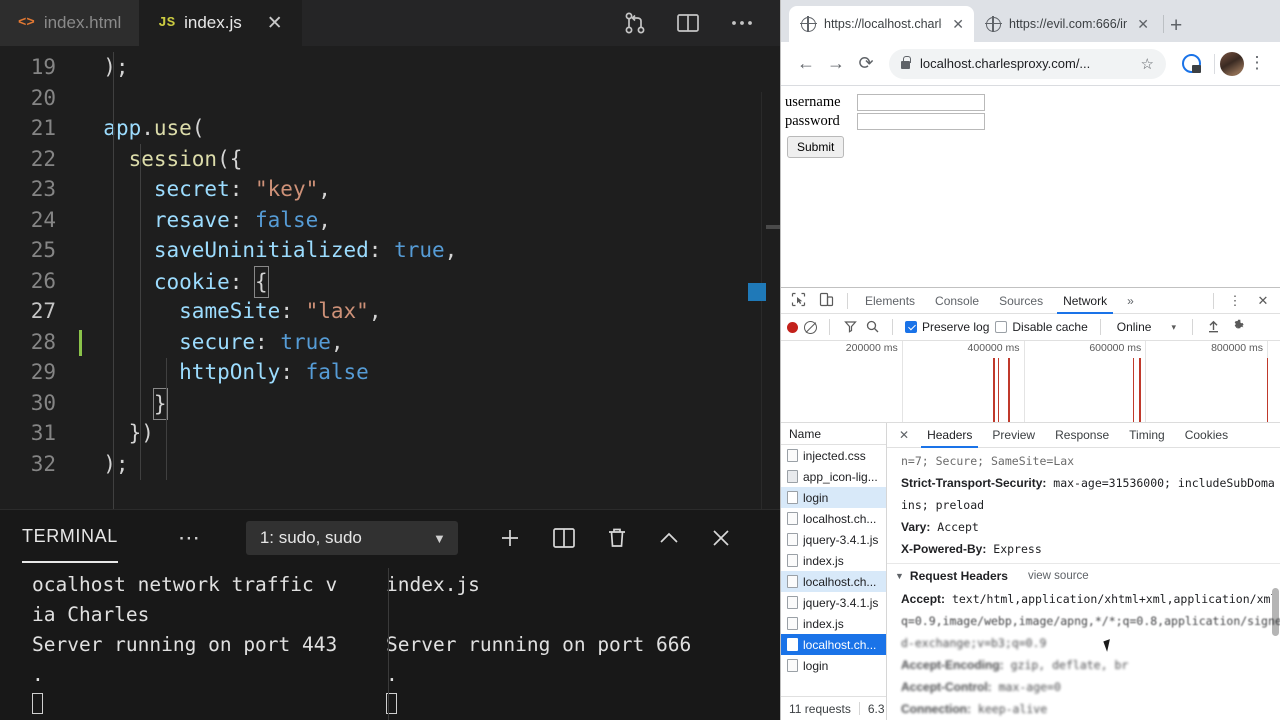  I want to click on network-request-row: injected.css, so click(833, 455).